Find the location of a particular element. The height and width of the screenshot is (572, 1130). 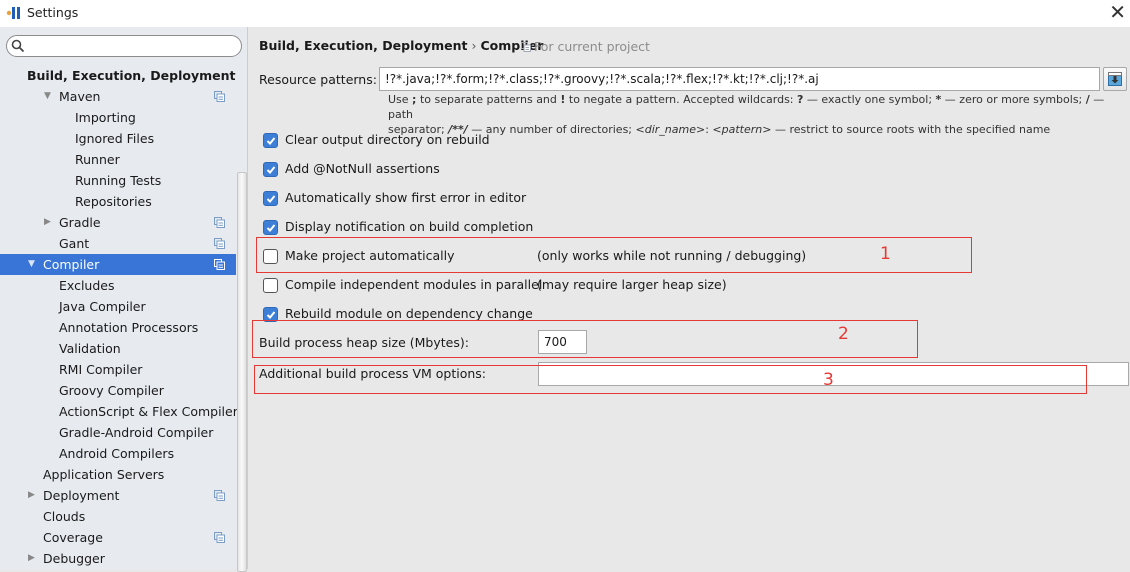

window-title: Settings is located at coordinates (53, 12).